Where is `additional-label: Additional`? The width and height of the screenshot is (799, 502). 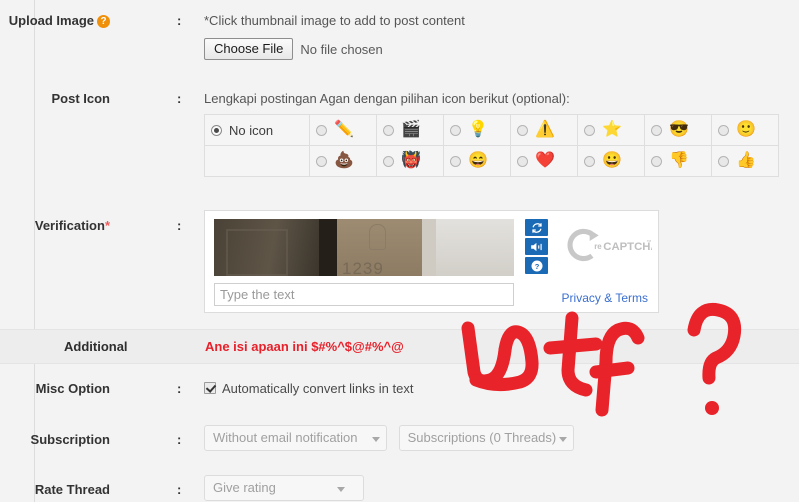
additional-label: Additional is located at coordinates (96, 346).